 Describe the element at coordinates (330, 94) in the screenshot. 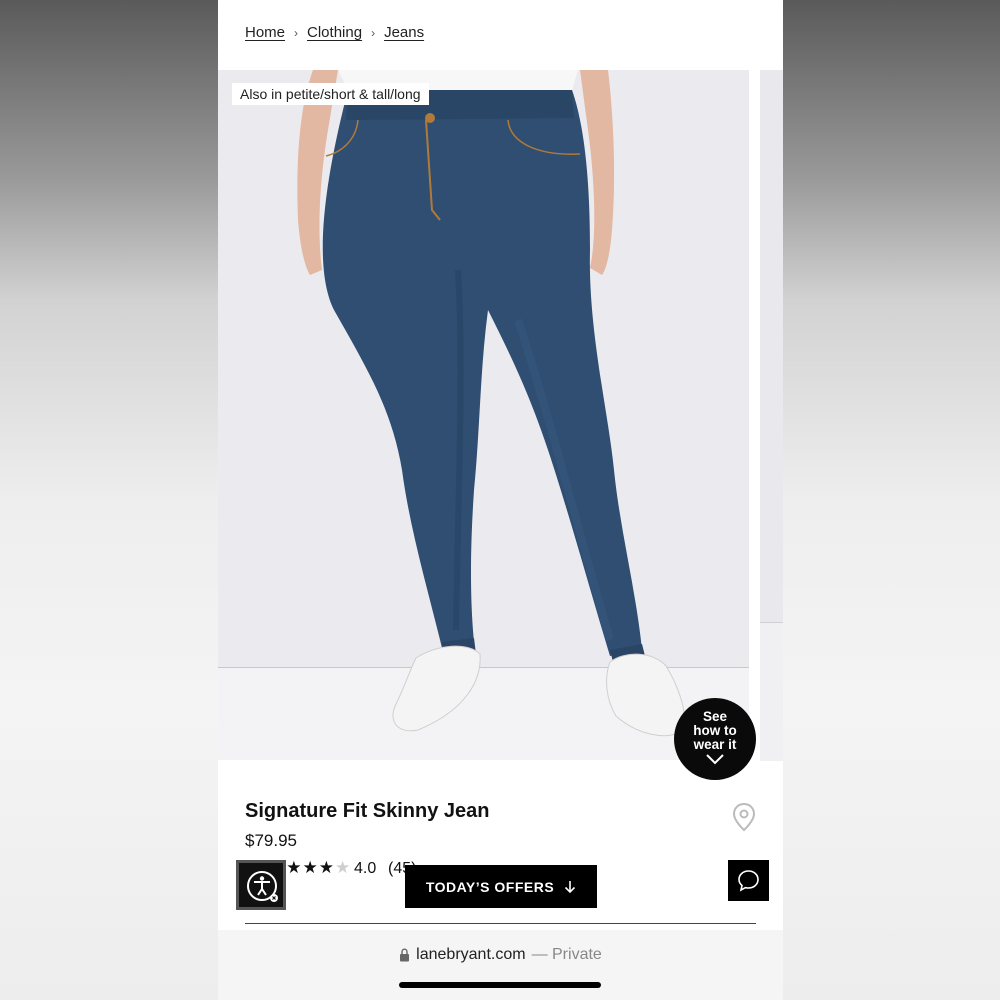

I see `also-available-badge: Also in petite/short & tall/long` at that location.